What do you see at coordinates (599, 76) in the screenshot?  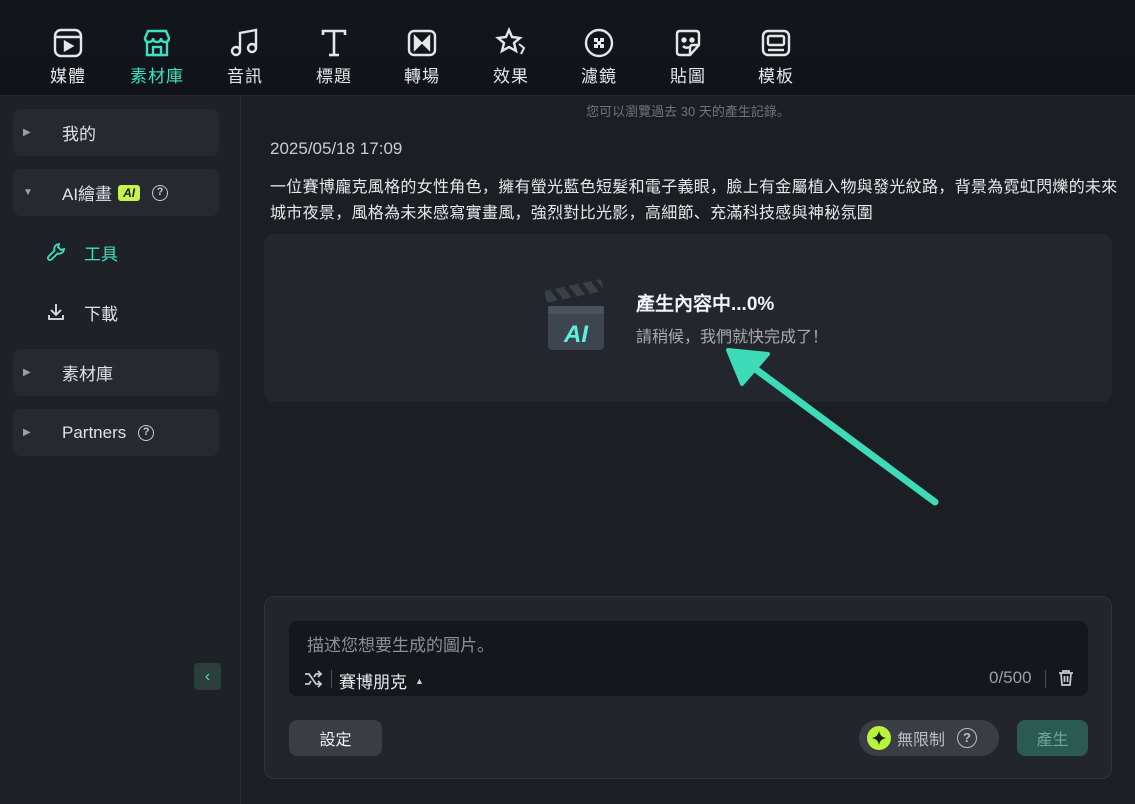 I see `tab-label: 濾鏡` at bounding box center [599, 76].